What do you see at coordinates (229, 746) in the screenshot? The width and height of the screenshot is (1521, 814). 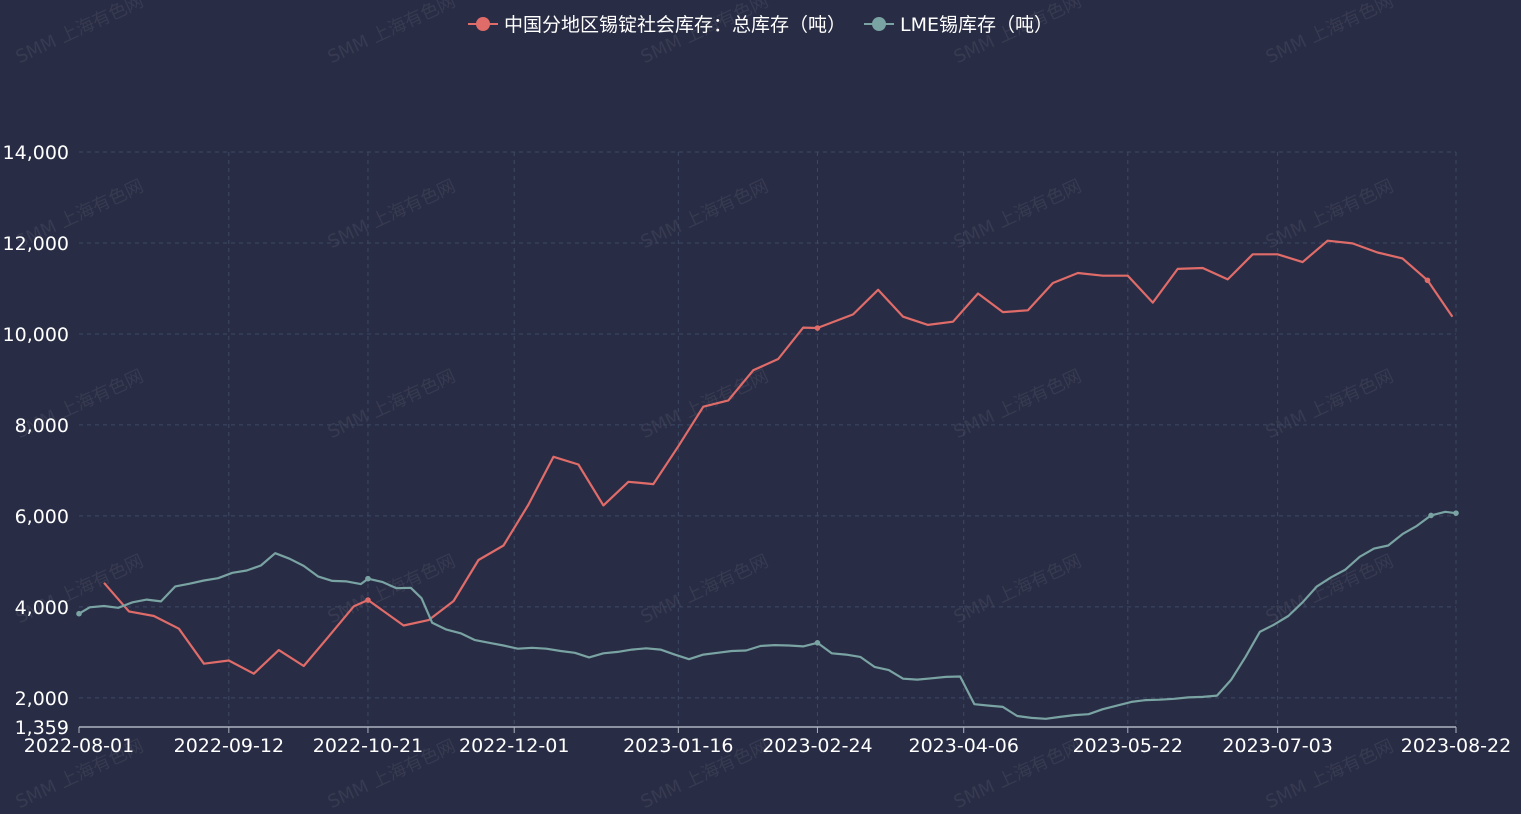 I see `x-tick-label: 2022-09-12` at bounding box center [229, 746].